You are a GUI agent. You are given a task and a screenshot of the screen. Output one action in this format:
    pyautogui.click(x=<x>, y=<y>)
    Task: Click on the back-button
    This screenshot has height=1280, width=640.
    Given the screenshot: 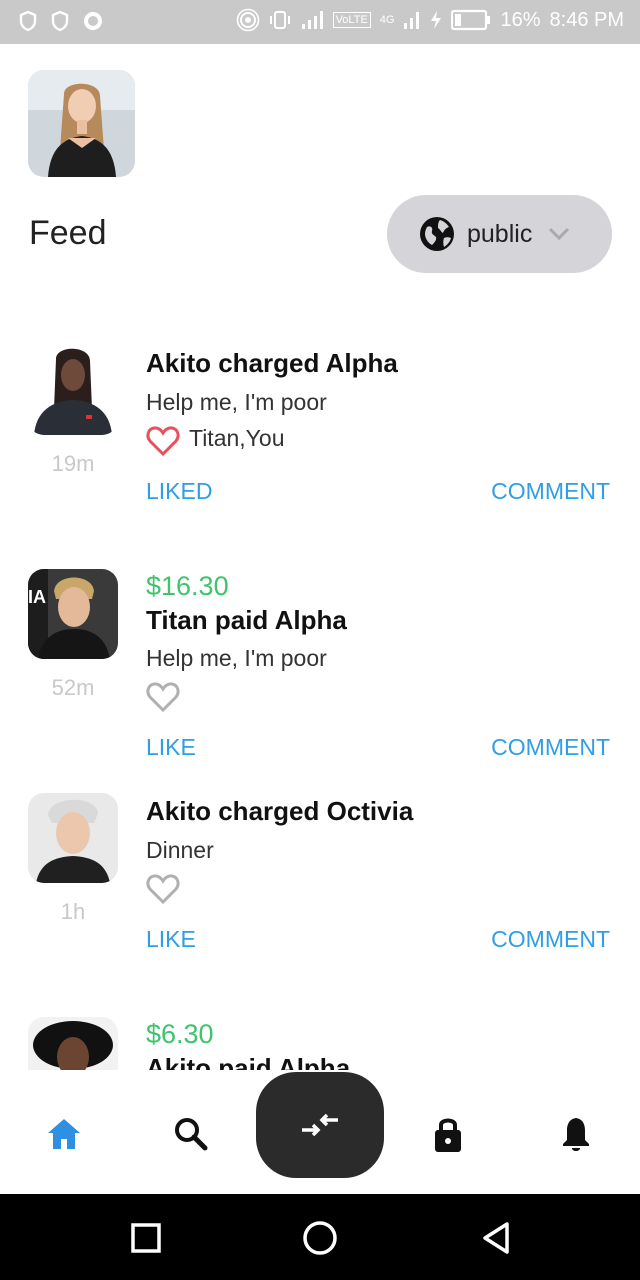 What is the action you would take?
    pyautogui.click(x=496, y=1238)
    